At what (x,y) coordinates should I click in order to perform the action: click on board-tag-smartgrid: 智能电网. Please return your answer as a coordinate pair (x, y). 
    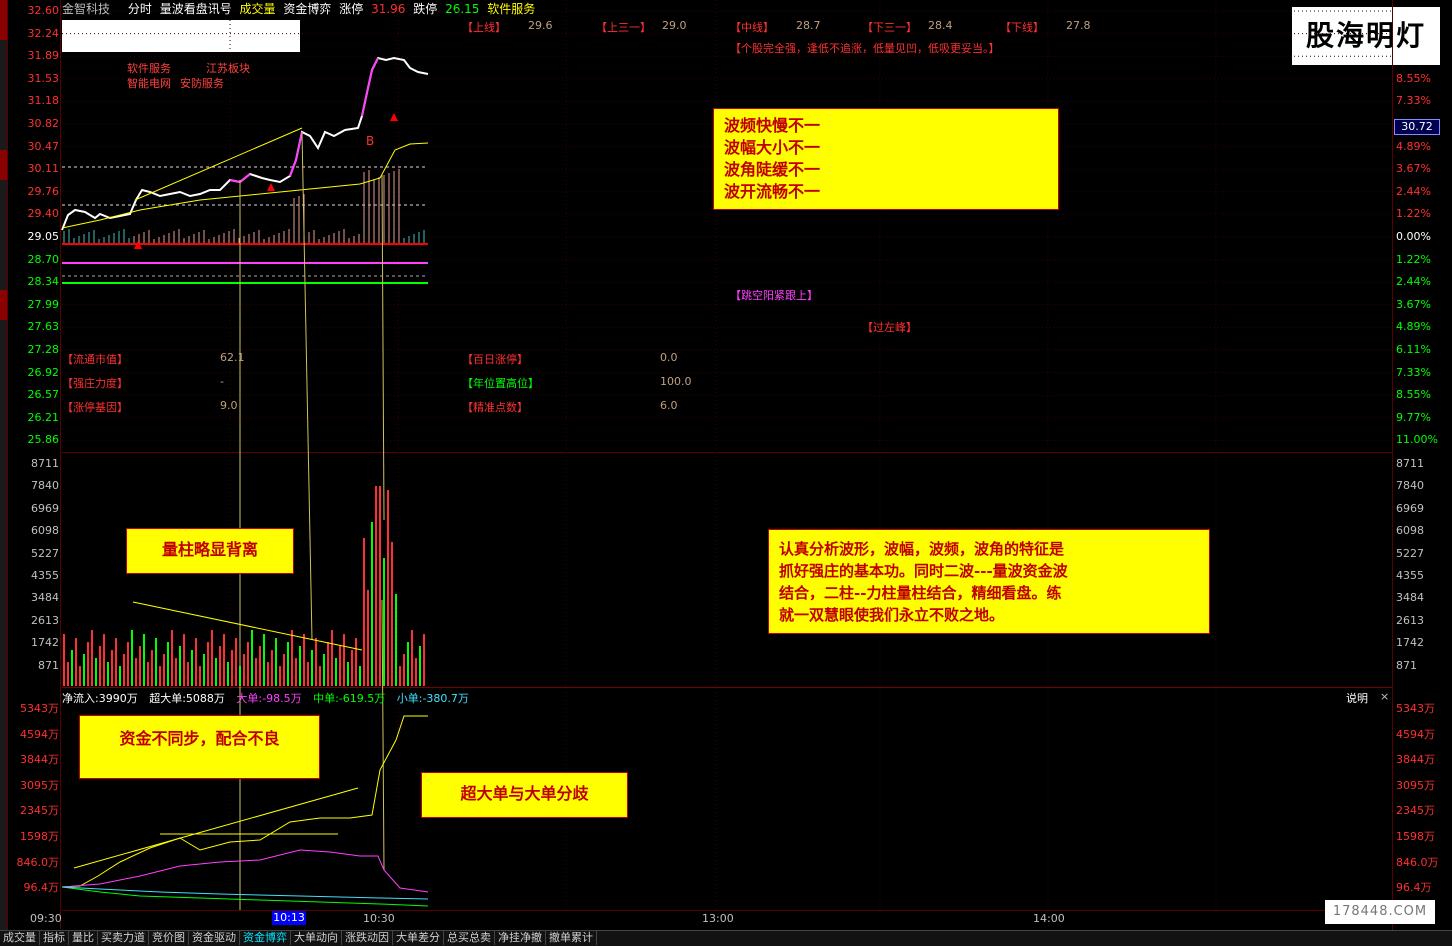
    Looking at the image, I should click on (149, 83).